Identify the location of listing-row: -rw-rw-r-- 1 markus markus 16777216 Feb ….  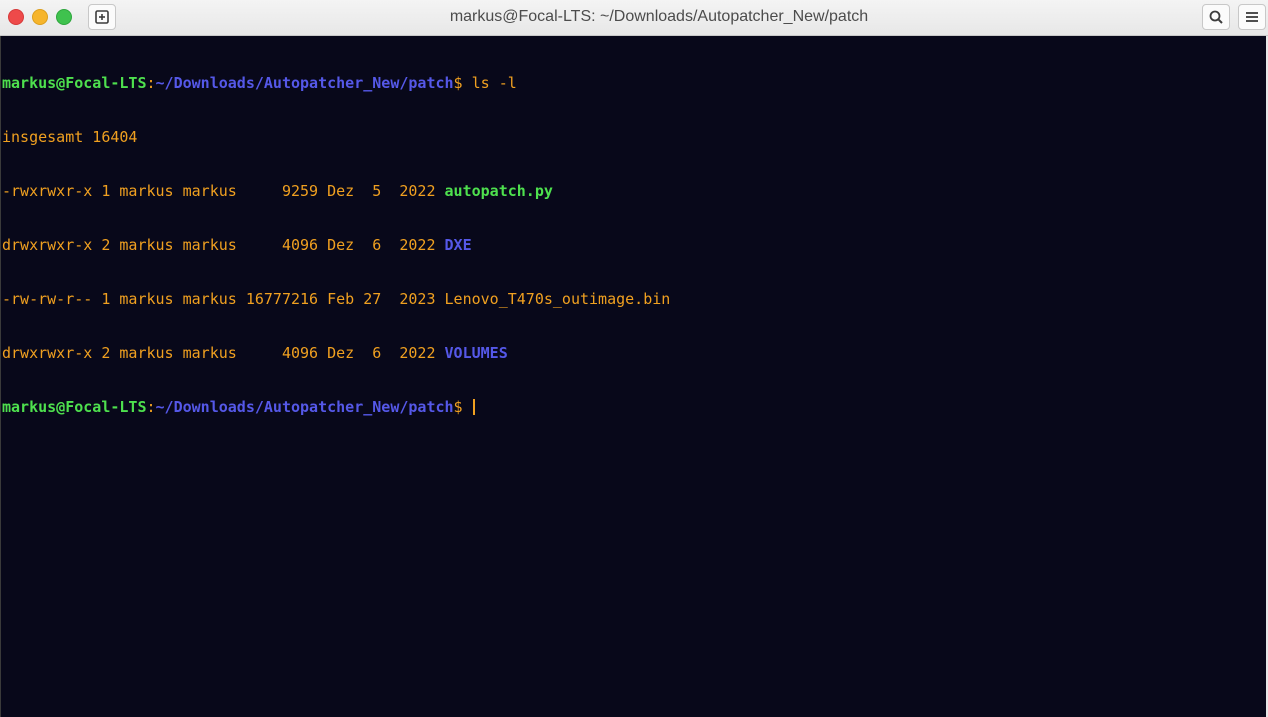
(634, 299).